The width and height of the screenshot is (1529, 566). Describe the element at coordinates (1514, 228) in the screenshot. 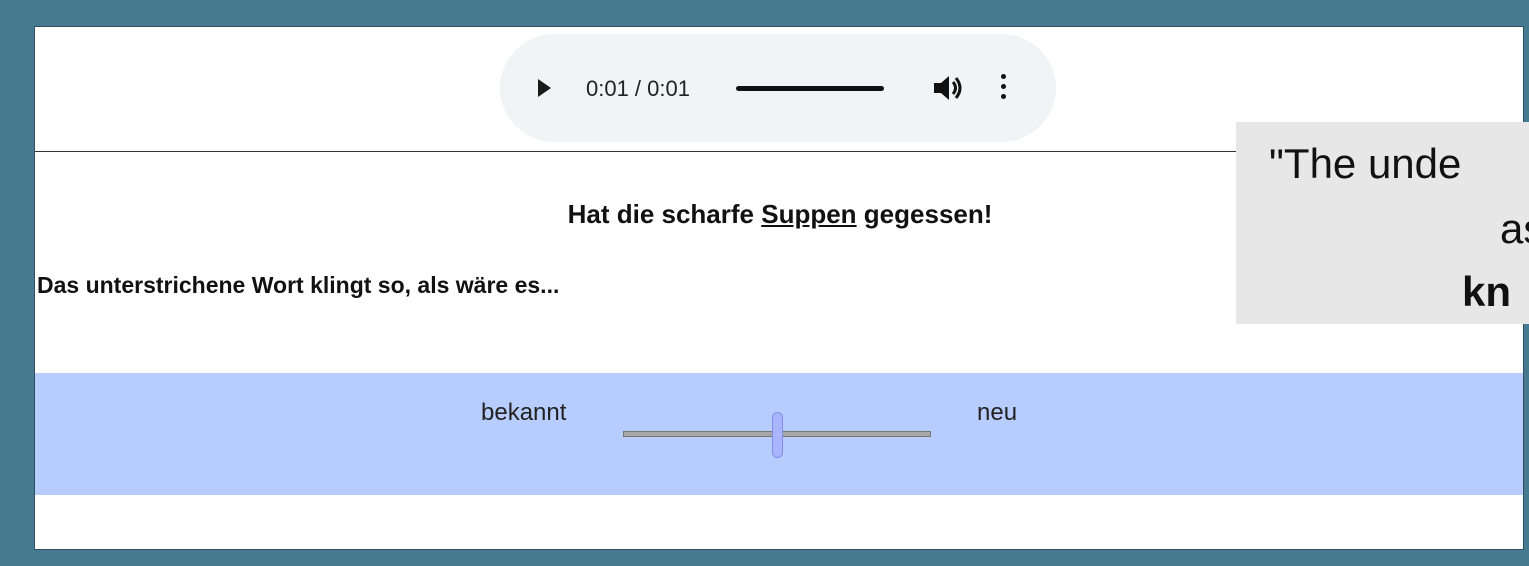

I see `overlay-line-2: as` at that location.